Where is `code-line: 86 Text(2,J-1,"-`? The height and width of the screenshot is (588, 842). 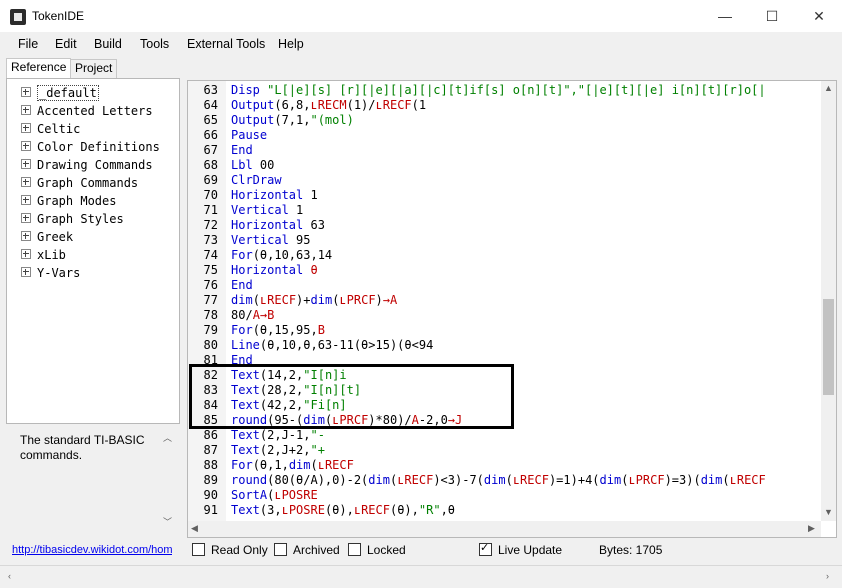
code-line: 86 Text(2,J-1,"- is located at coordinates (504, 435).